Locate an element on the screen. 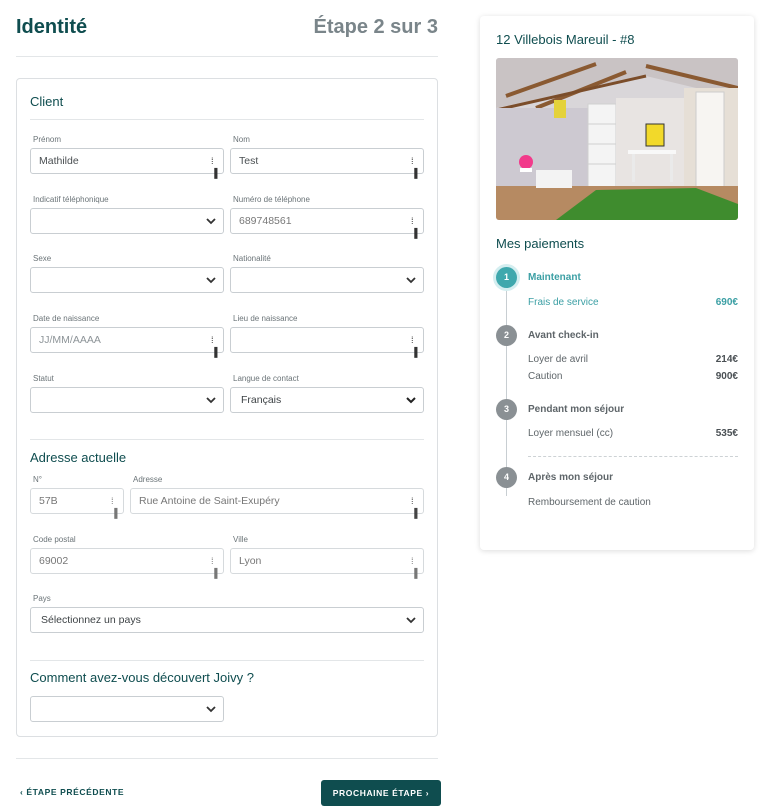 This screenshot has width=762, height=811. nom-value: Test is located at coordinates (249, 161).